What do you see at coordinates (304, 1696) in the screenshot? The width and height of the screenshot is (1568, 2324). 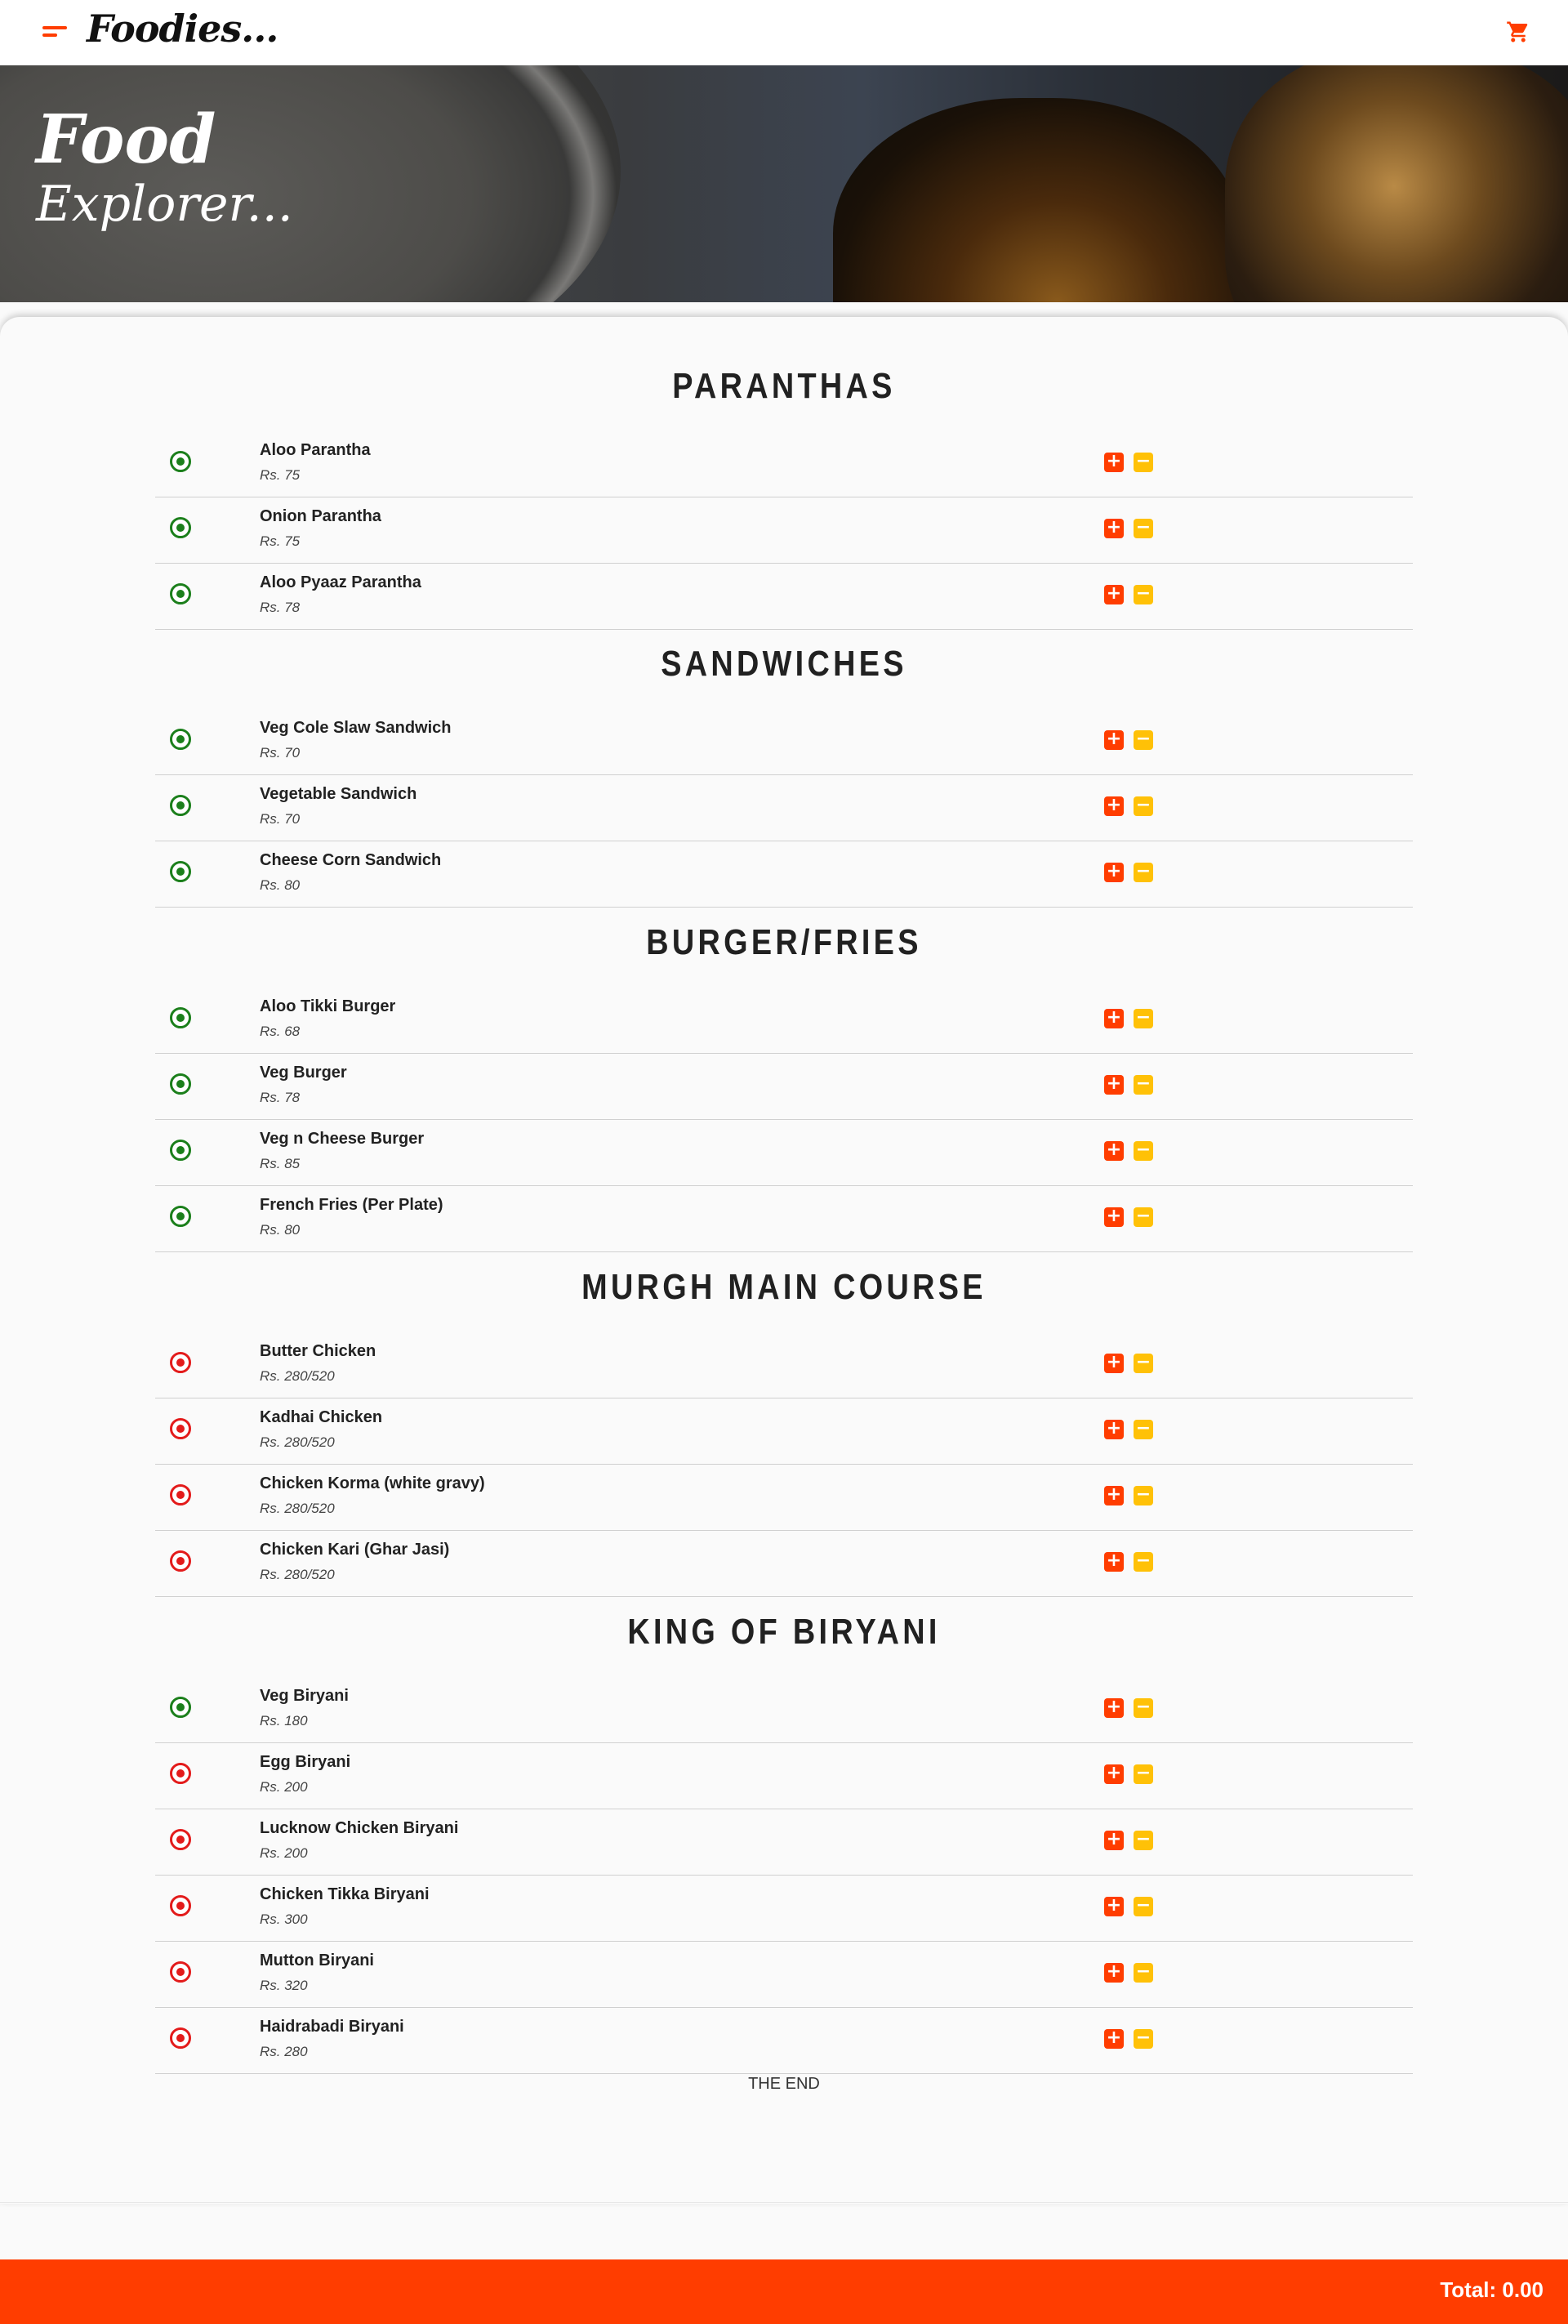 I see `item-name: Veg Biryani` at bounding box center [304, 1696].